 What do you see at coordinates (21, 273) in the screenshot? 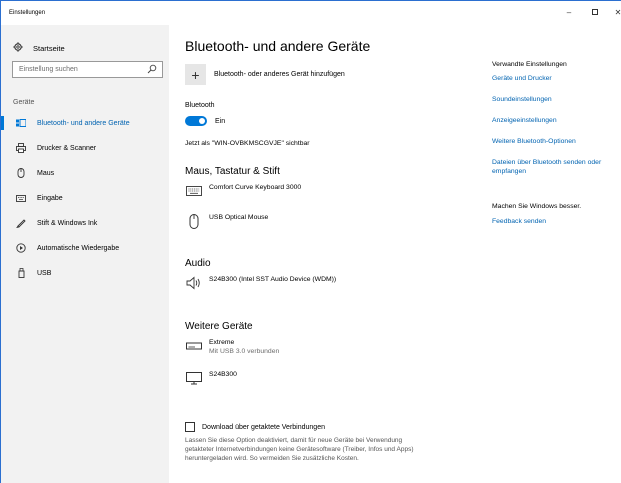
I see `usb-icon` at bounding box center [21, 273].